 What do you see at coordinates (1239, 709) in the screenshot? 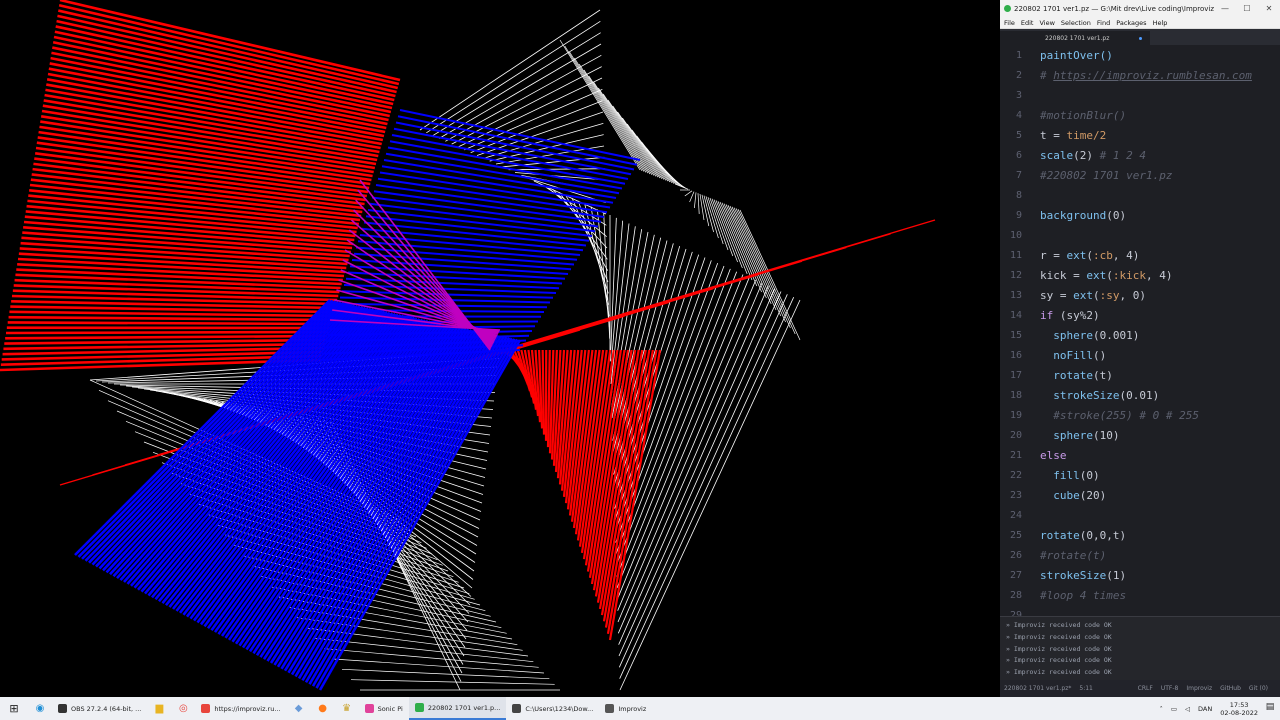
I see `tray-clock: 17:53 02-08-2022` at bounding box center [1239, 709].